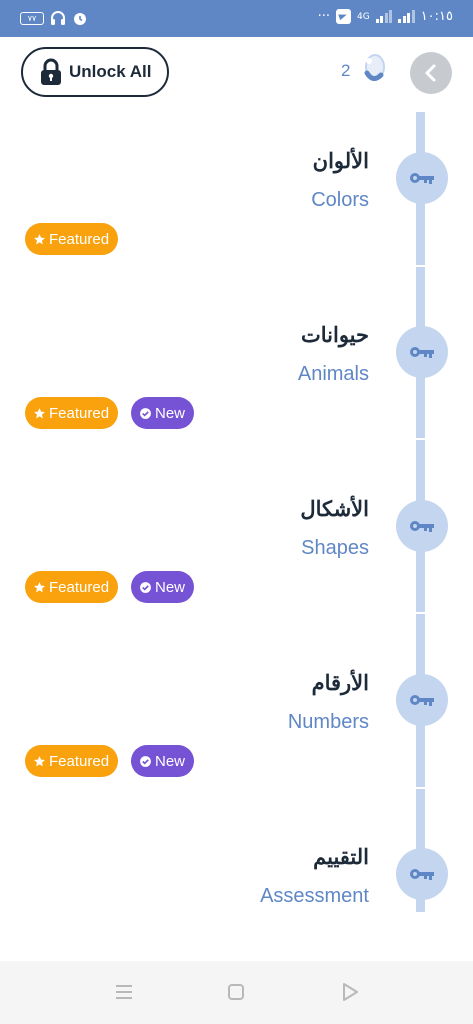 This screenshot has width=473, height=1024. I want to click on unlock-all-button: Unlock All, so click(95, 72).